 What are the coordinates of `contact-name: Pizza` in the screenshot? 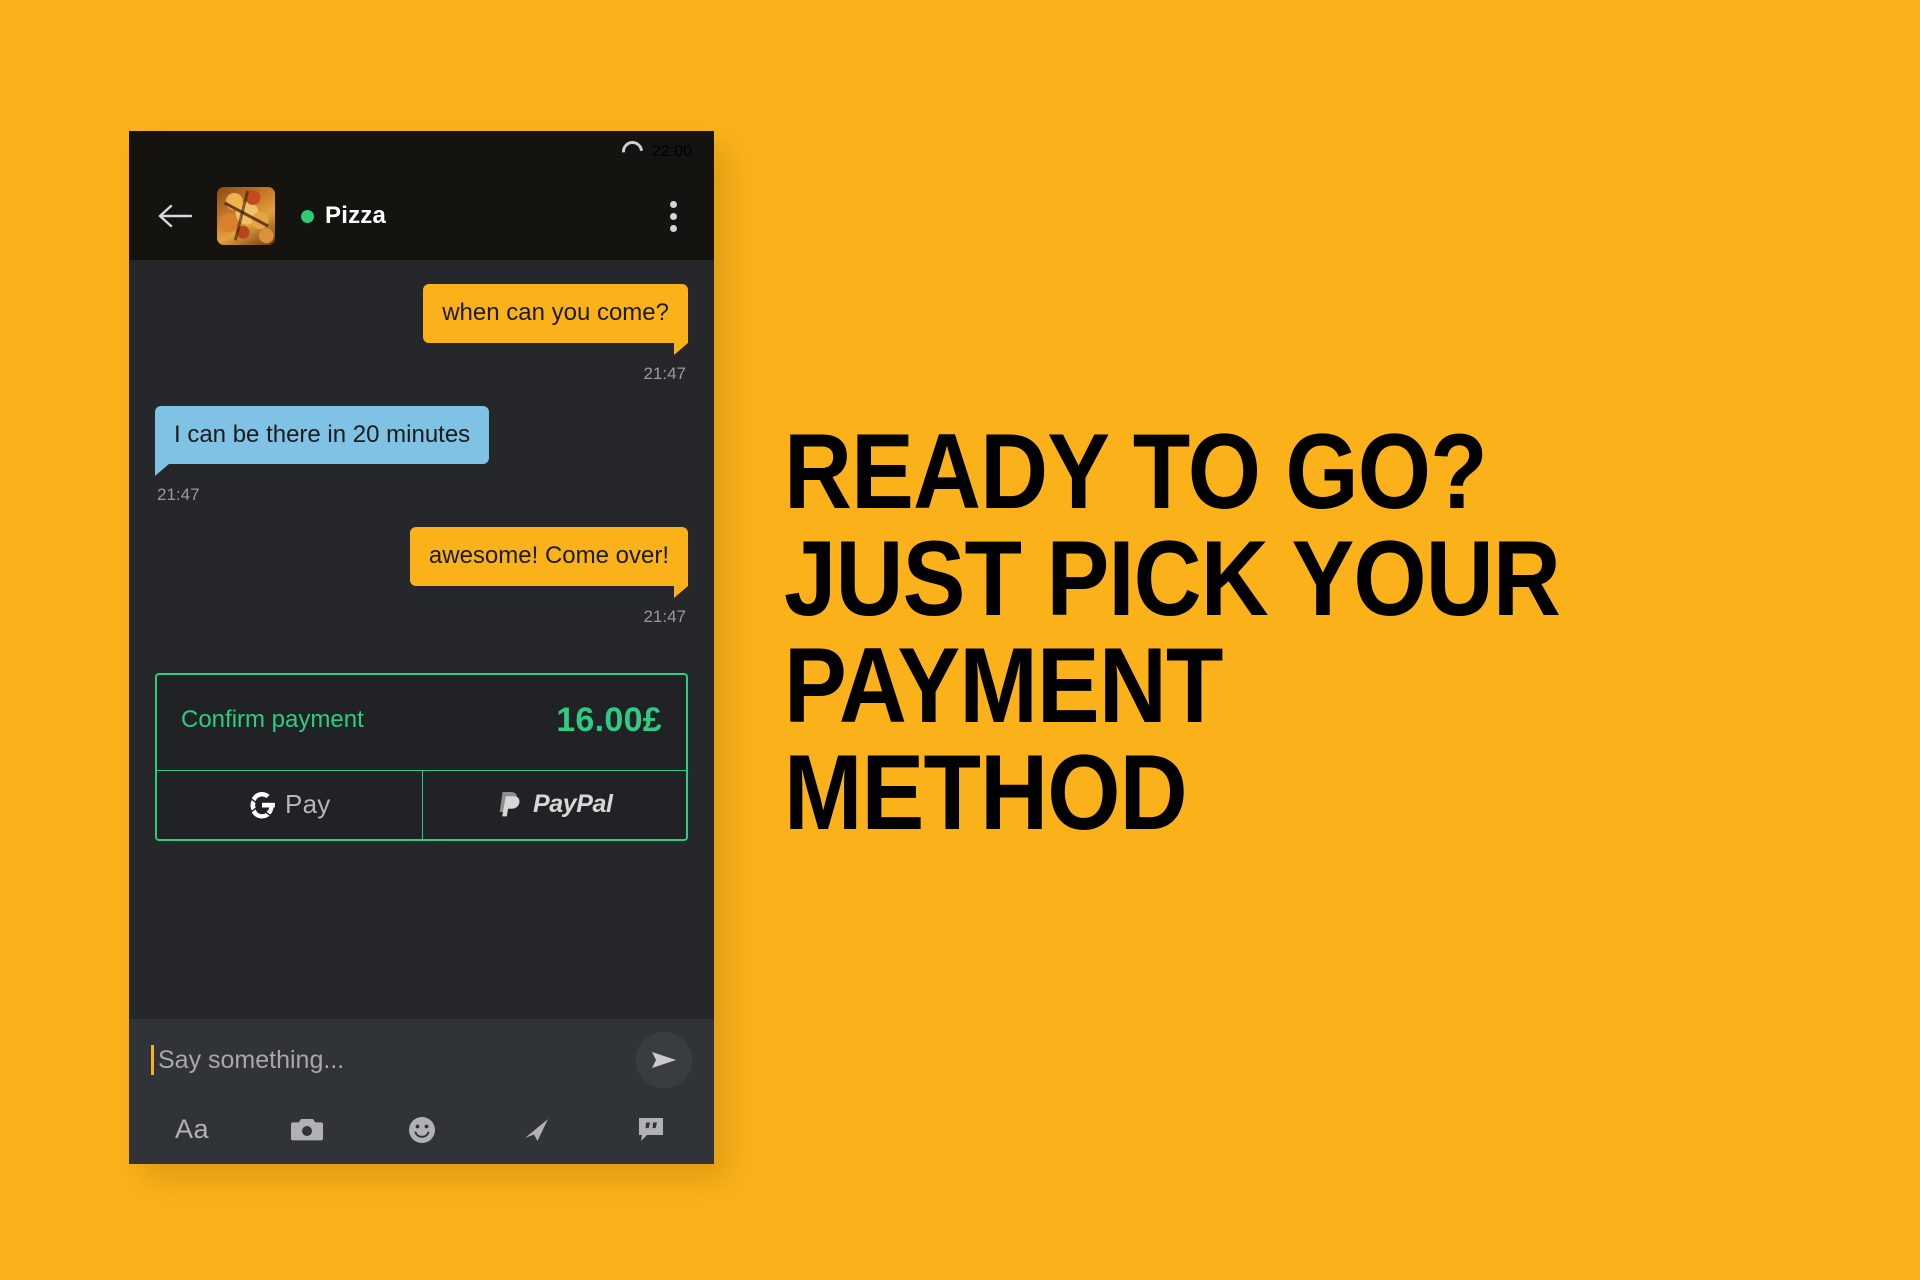 It's located at (356, 215).